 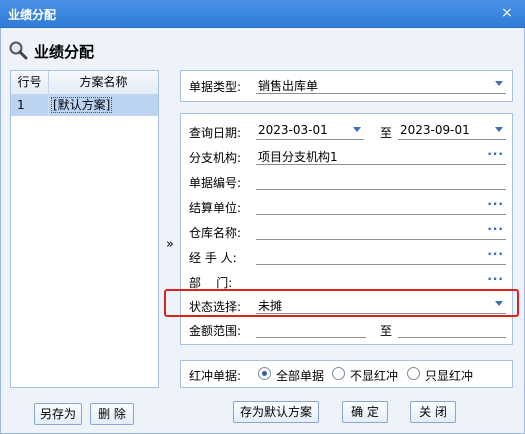 I want to click on date-to-label: 至, so click(x=386, y=133).